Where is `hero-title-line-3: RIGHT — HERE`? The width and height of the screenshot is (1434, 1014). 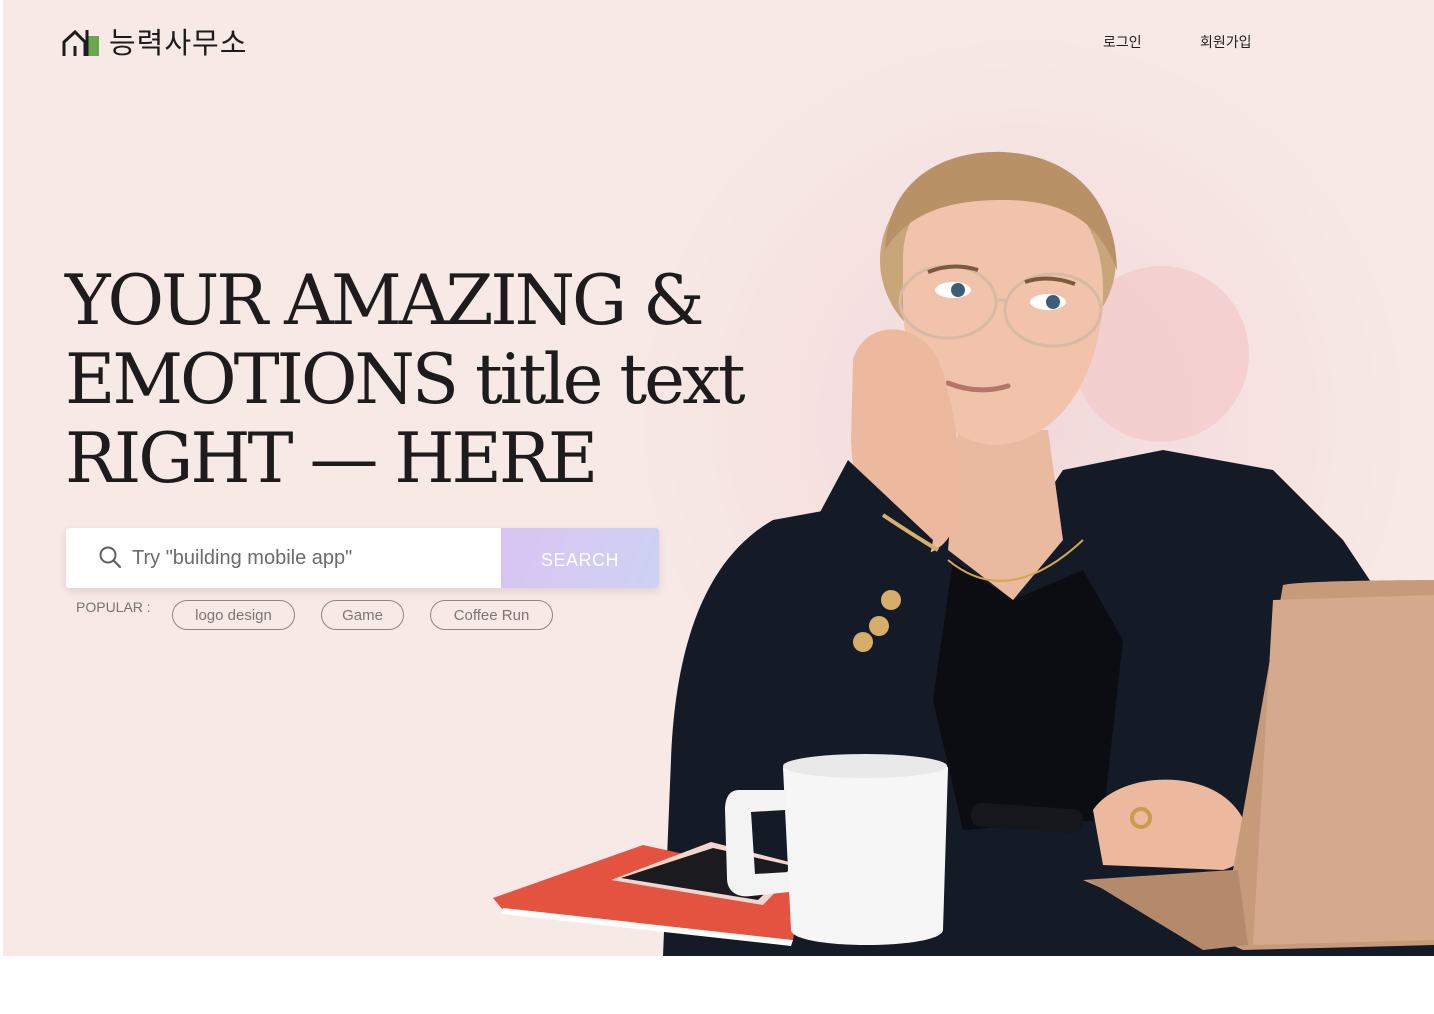 hero-title-line-3: RIGHT — HERE is located at coordinates (331, 459).